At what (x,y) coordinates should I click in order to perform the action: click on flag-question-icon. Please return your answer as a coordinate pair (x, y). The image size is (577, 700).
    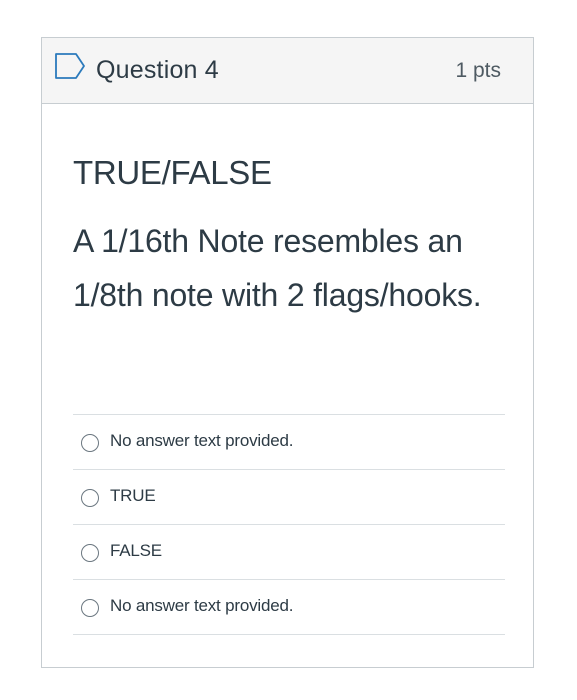
    Looking at the image, I should click on (71, 66).